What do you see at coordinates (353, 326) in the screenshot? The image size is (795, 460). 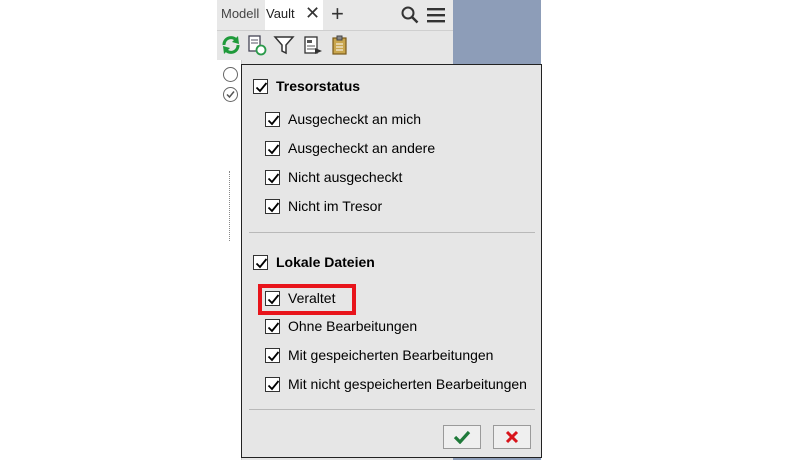 I see `filter-option-label: Ohne Bearbeitungen` at bounding box center [353, 326].